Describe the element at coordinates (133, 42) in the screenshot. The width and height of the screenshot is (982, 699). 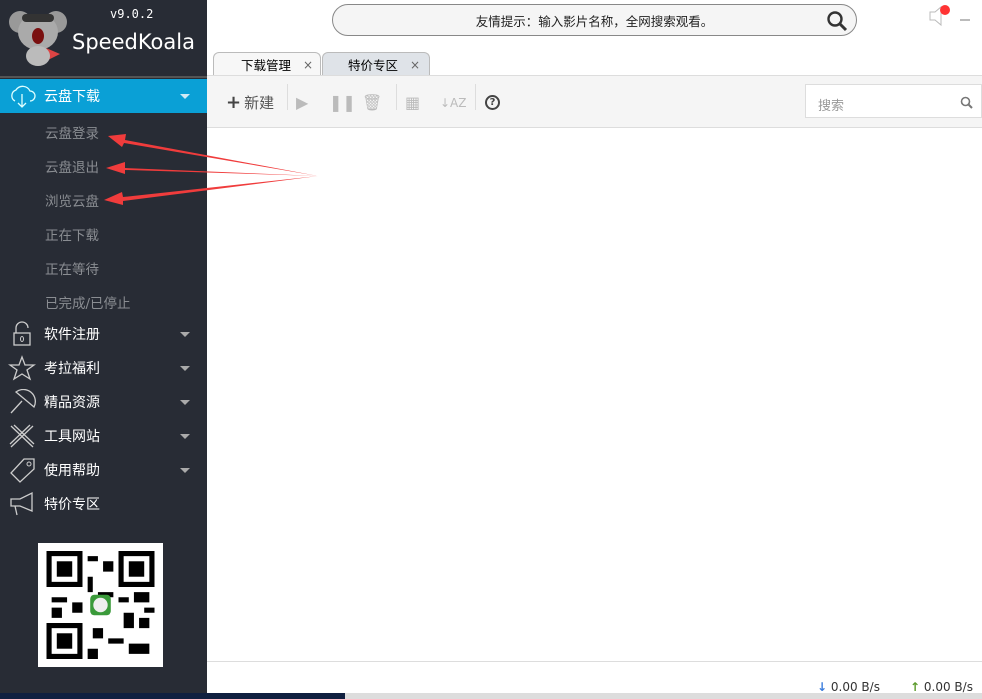
I see `app-name: SpeedKoala` at that location.